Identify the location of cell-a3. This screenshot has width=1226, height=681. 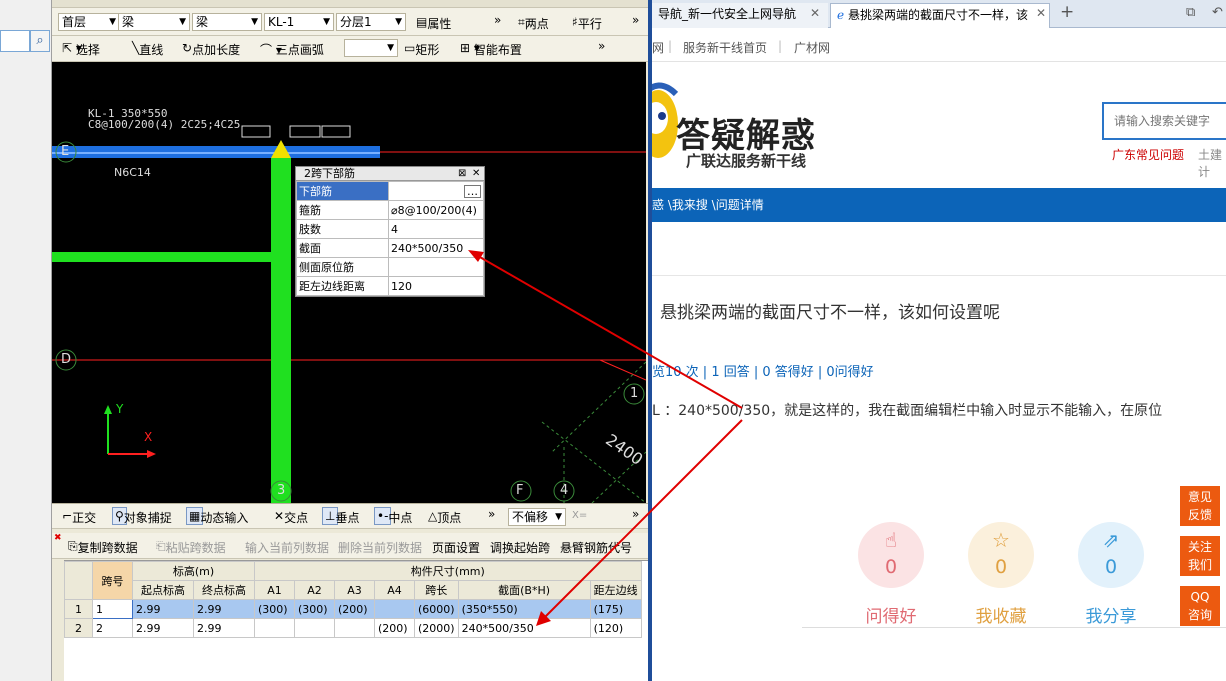
(354, 628).